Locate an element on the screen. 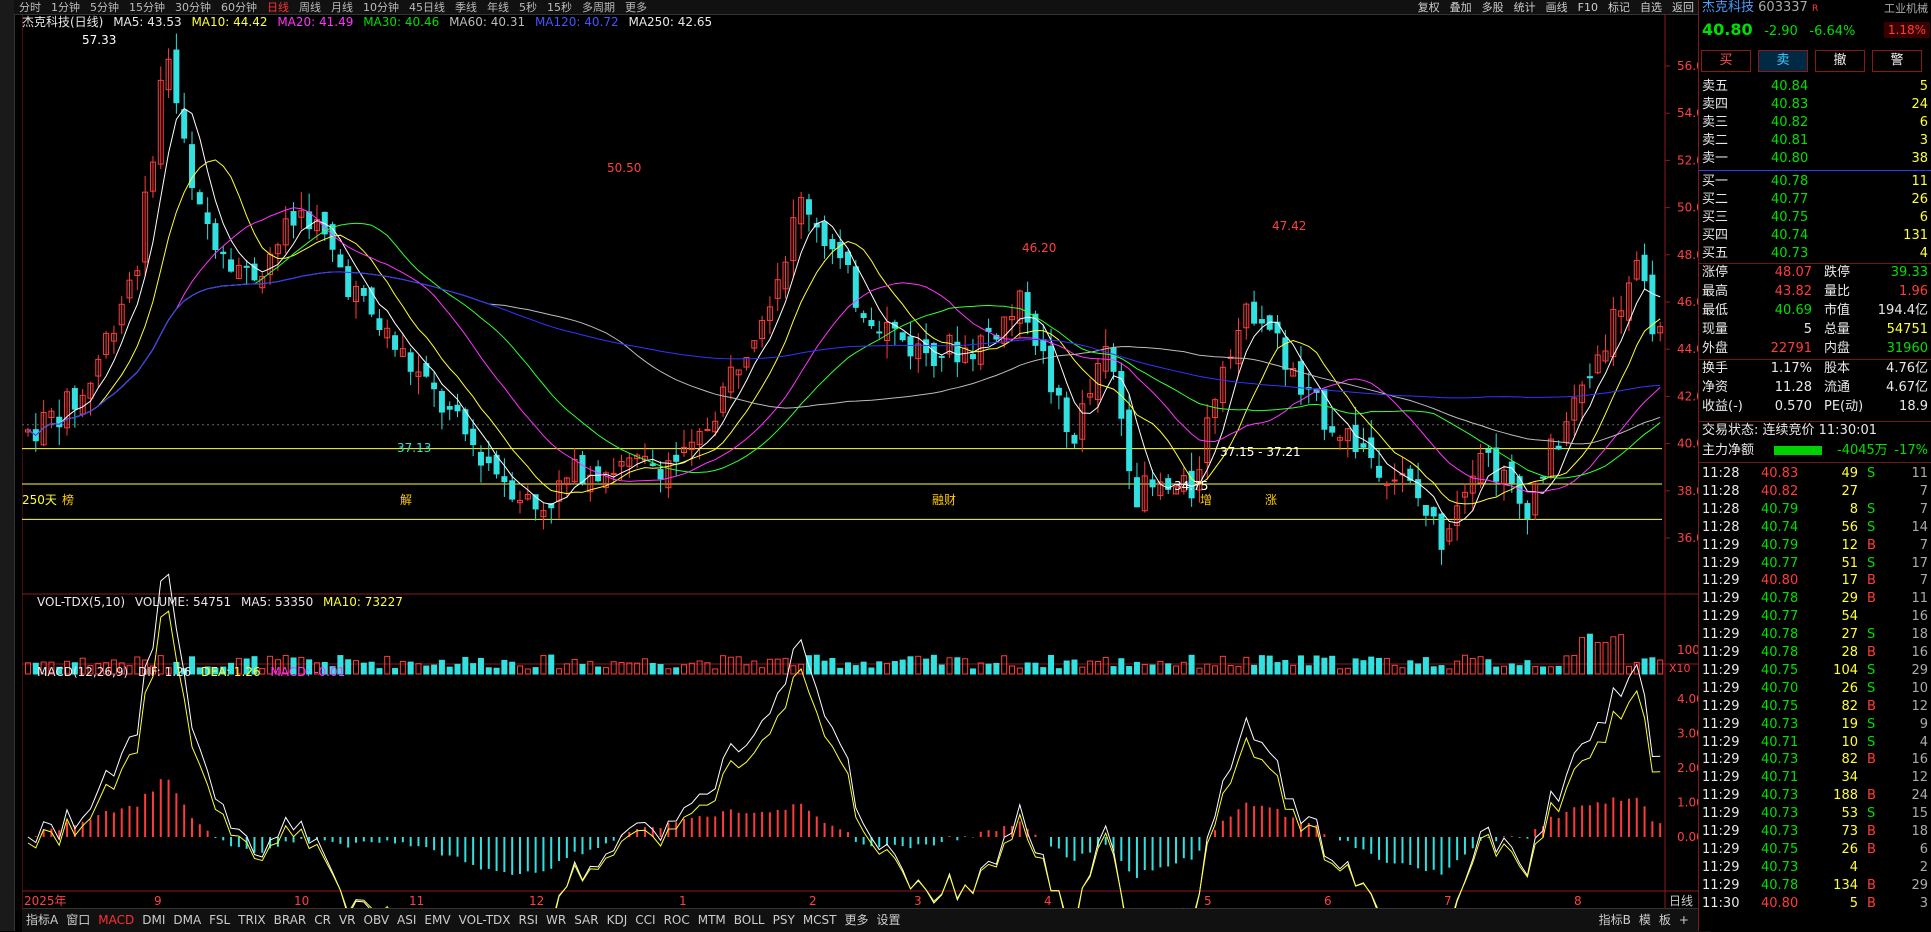 Image resolution: width=1931 pixels, height=932 pixels. period-tab: 周线 is located at coordinates (310, 8).